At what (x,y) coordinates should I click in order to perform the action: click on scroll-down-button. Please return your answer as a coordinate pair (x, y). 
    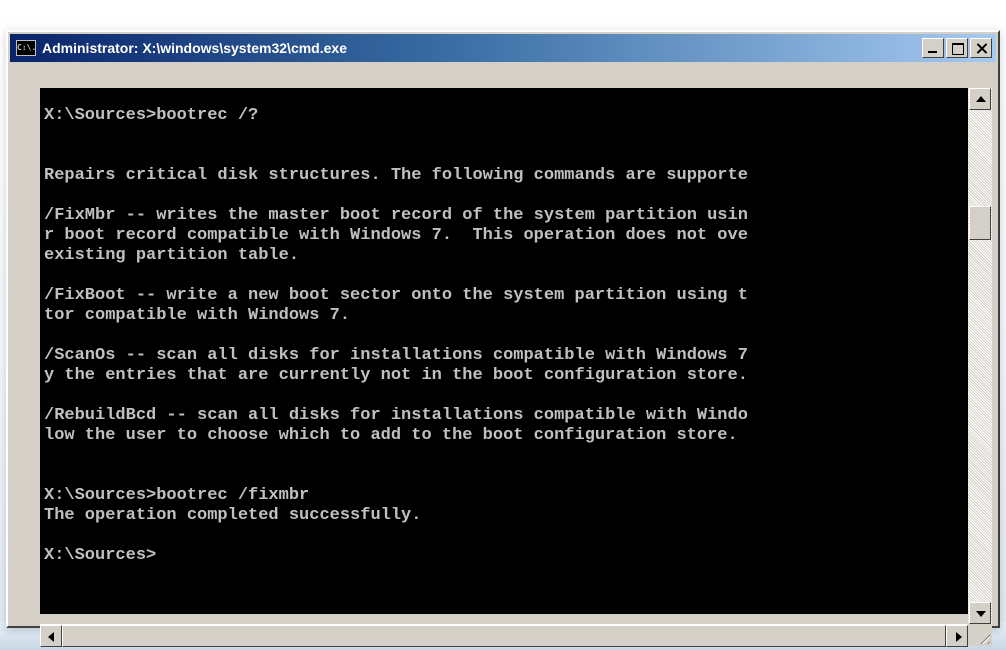
    Looking at the image, I should click on (980, 613).